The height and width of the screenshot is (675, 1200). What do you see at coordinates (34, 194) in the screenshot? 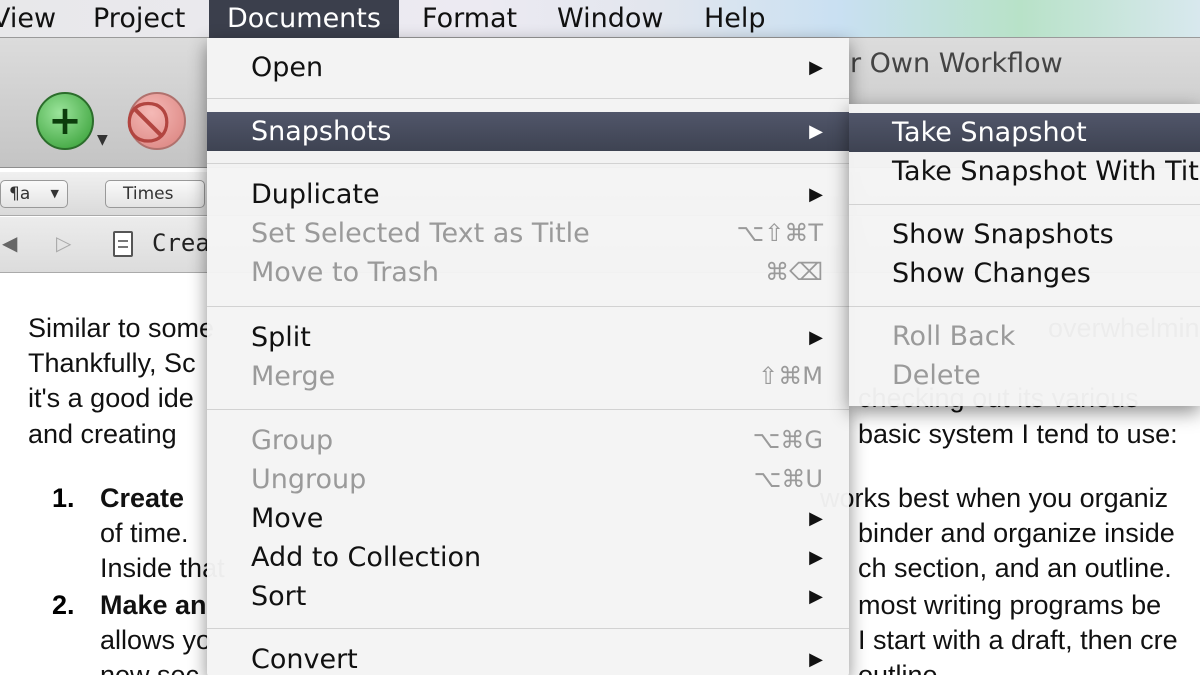
I see `paragraph-style-select: ¶a ▼` at bounding box center [34, 194].